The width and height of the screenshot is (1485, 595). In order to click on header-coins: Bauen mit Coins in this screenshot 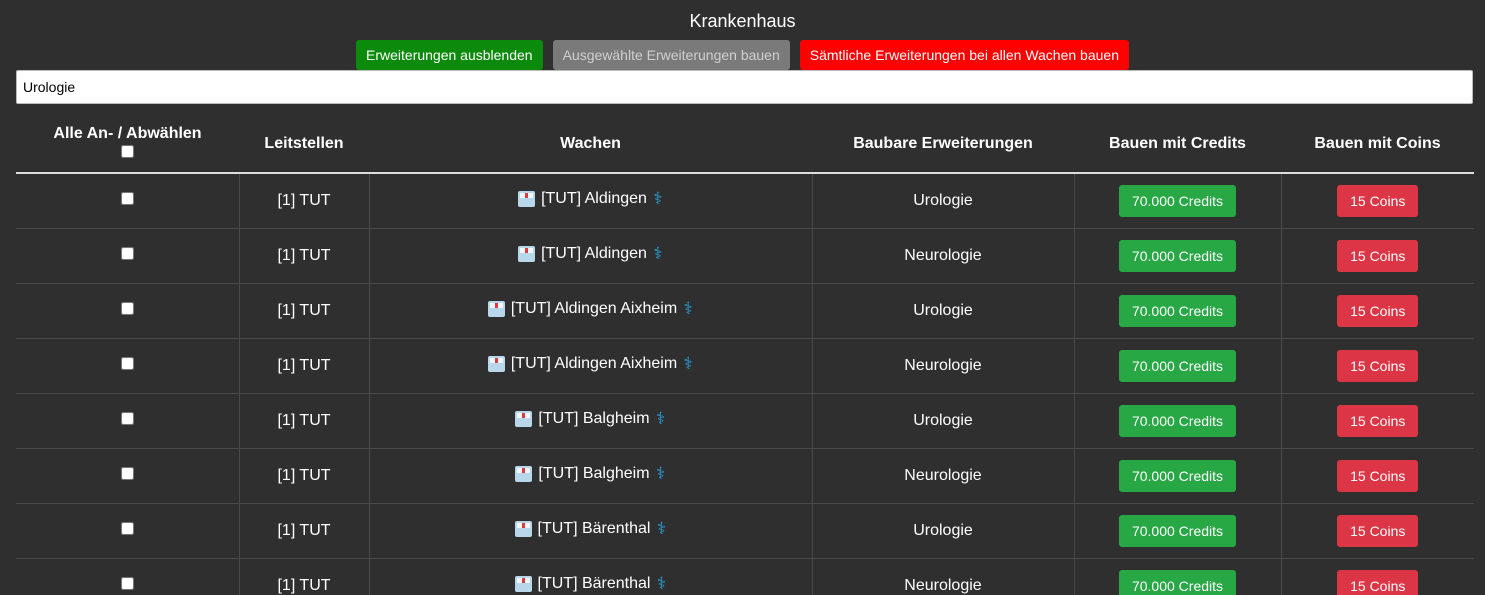, I will do `click(1377, 145)`.